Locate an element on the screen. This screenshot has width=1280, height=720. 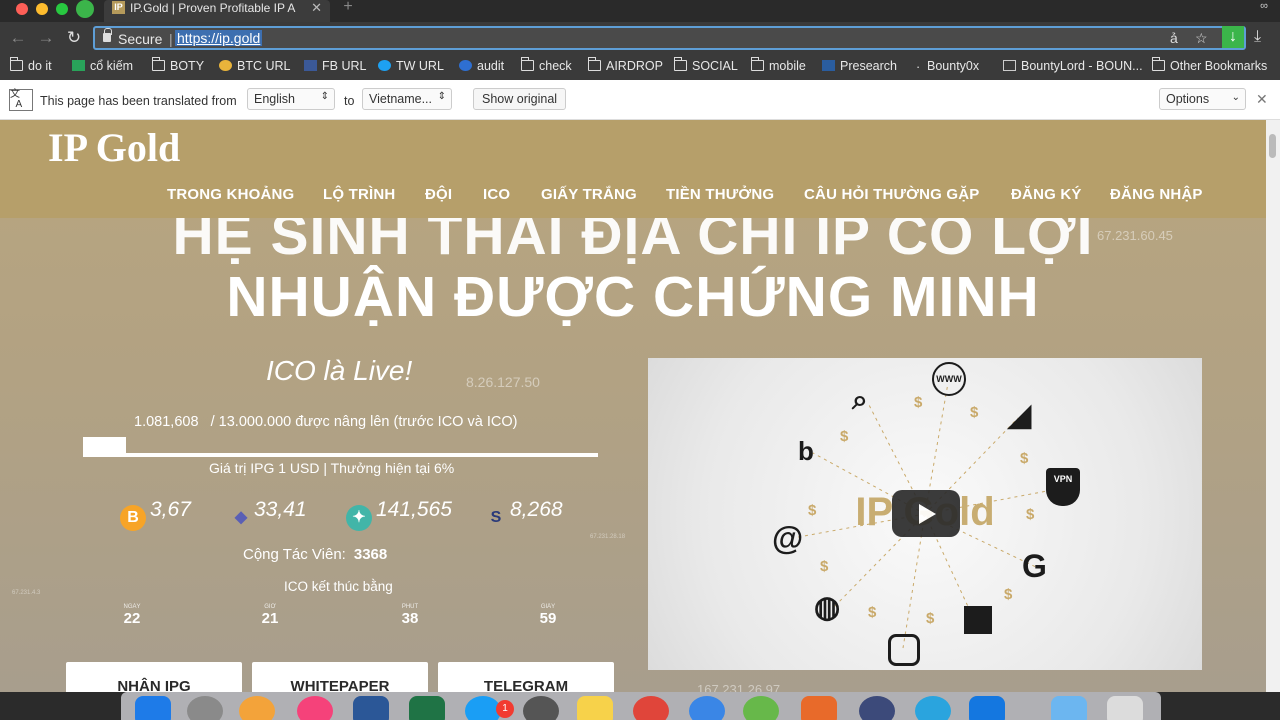
globe-icon: ◍ is located at coordinates (827, 607).